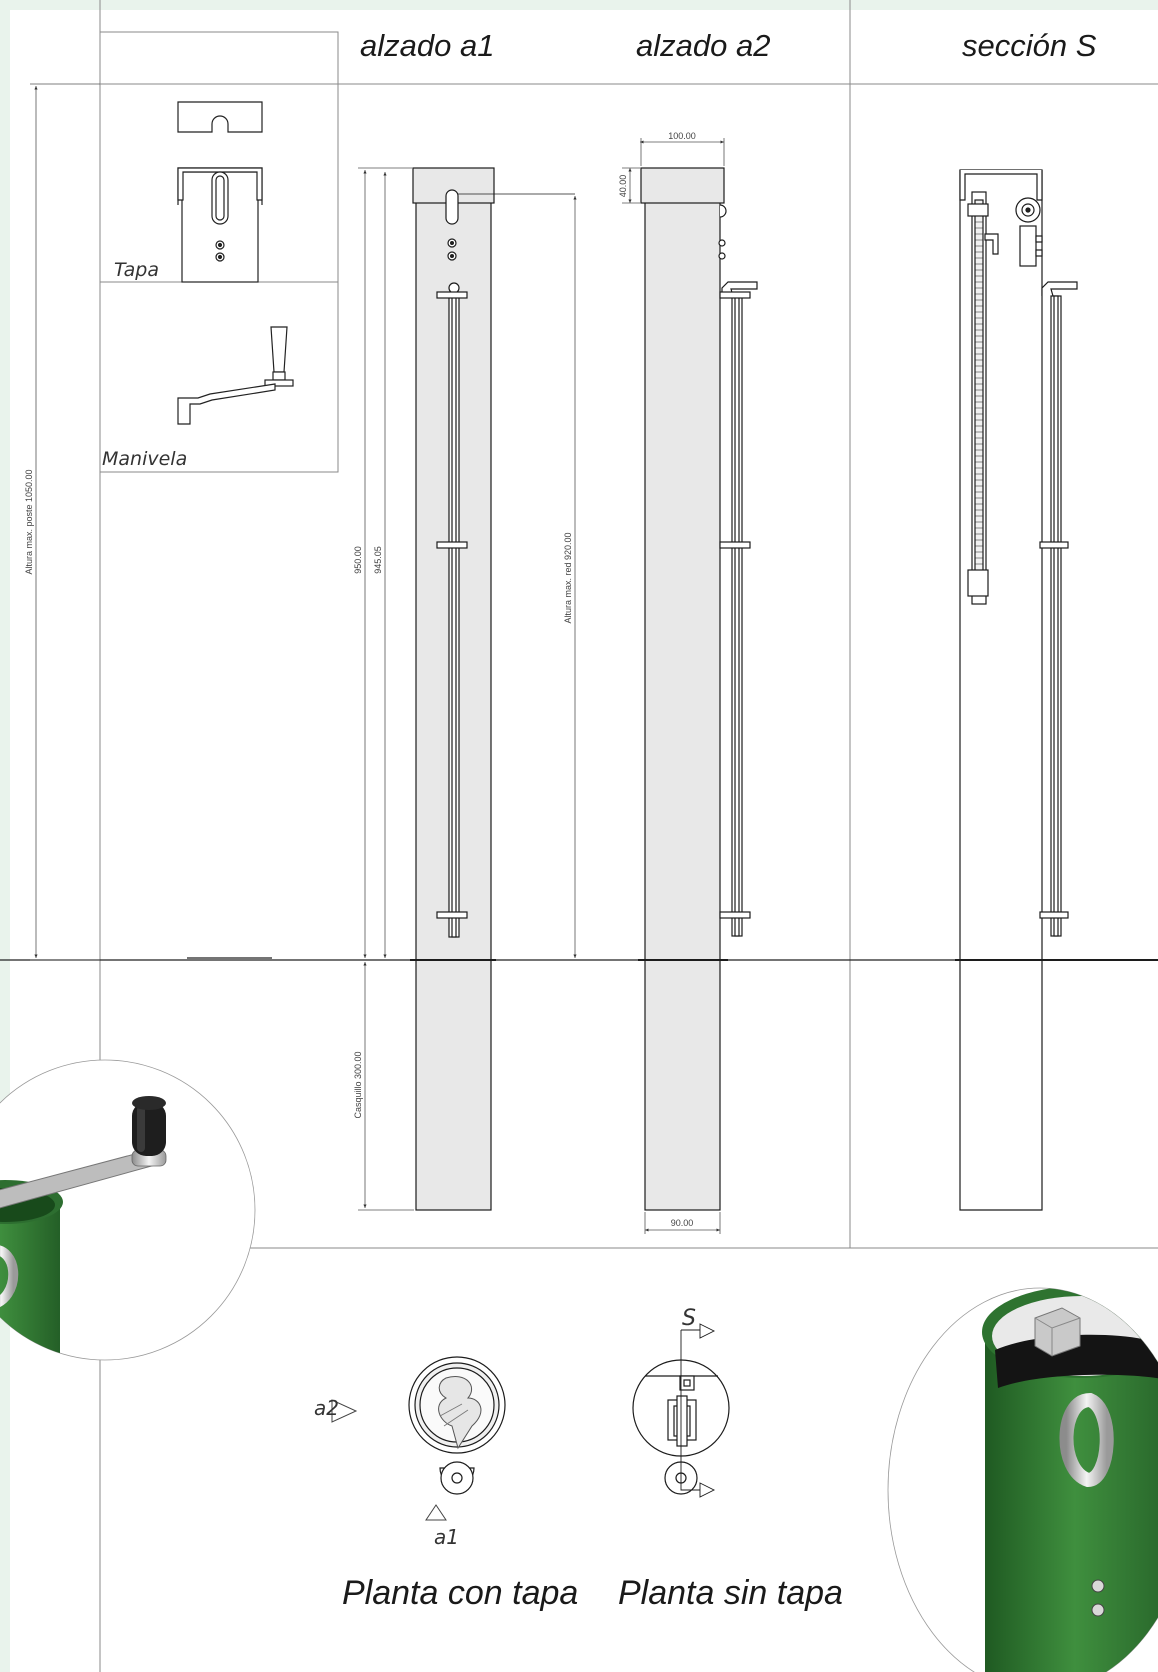 This screenshot has width=1158, height=1672. I want to click on cap-detail, so click(220, 192).